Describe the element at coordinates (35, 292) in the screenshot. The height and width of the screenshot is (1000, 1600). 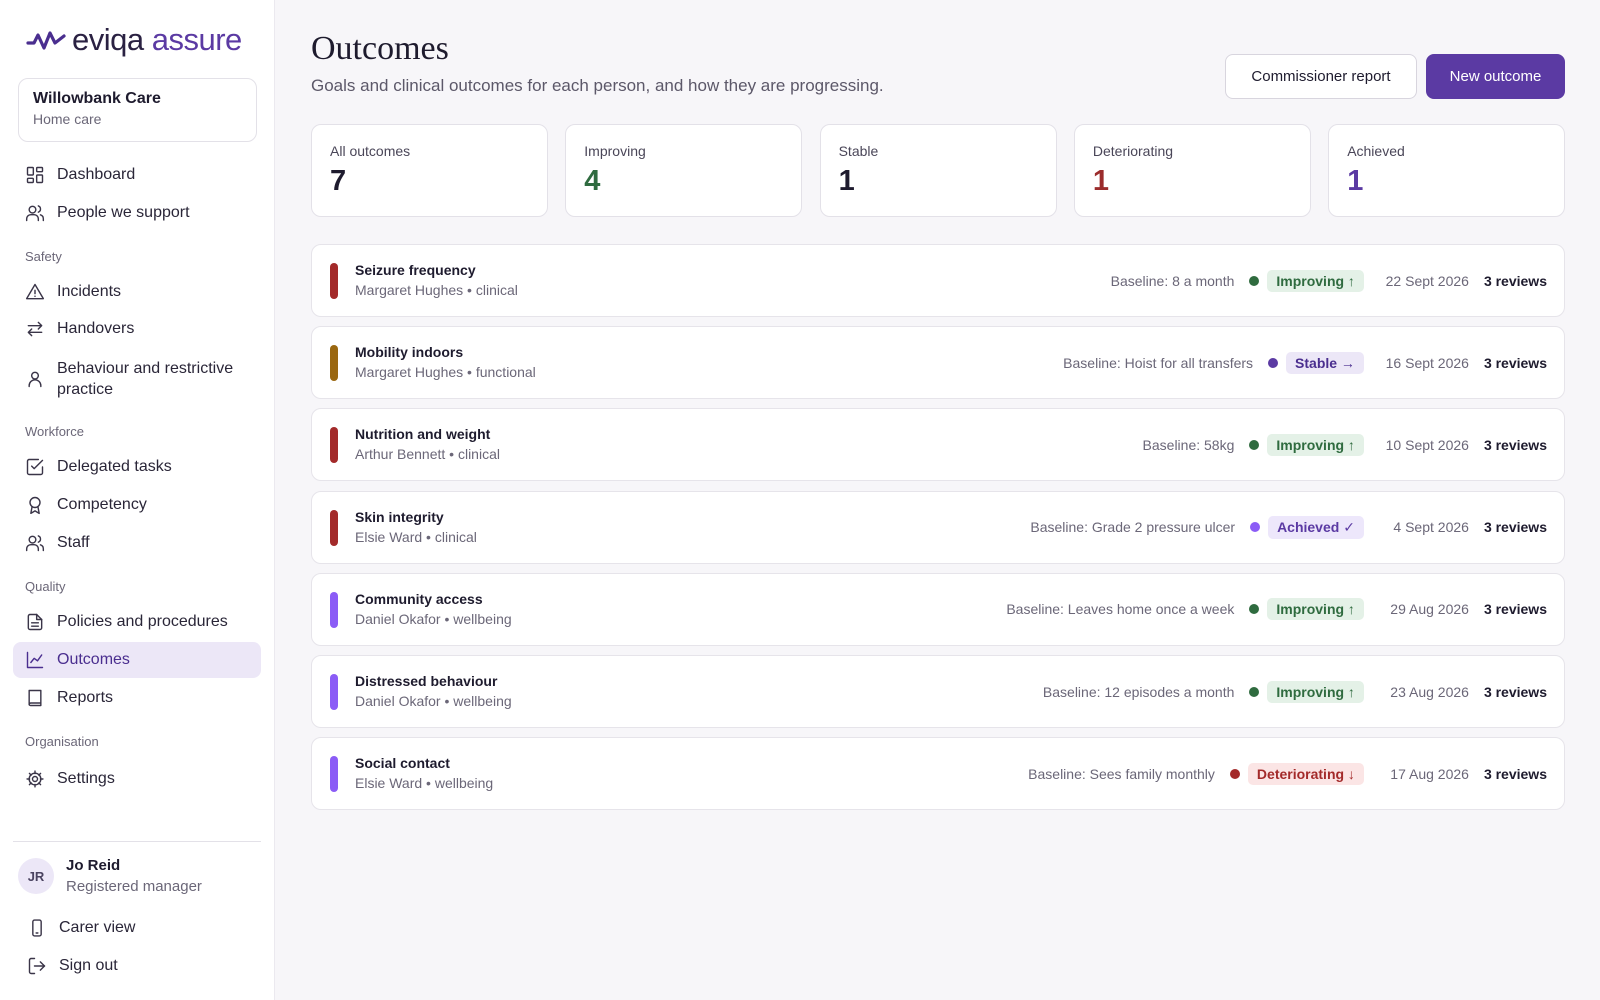
I see `warning-triangle-icon` at that location.